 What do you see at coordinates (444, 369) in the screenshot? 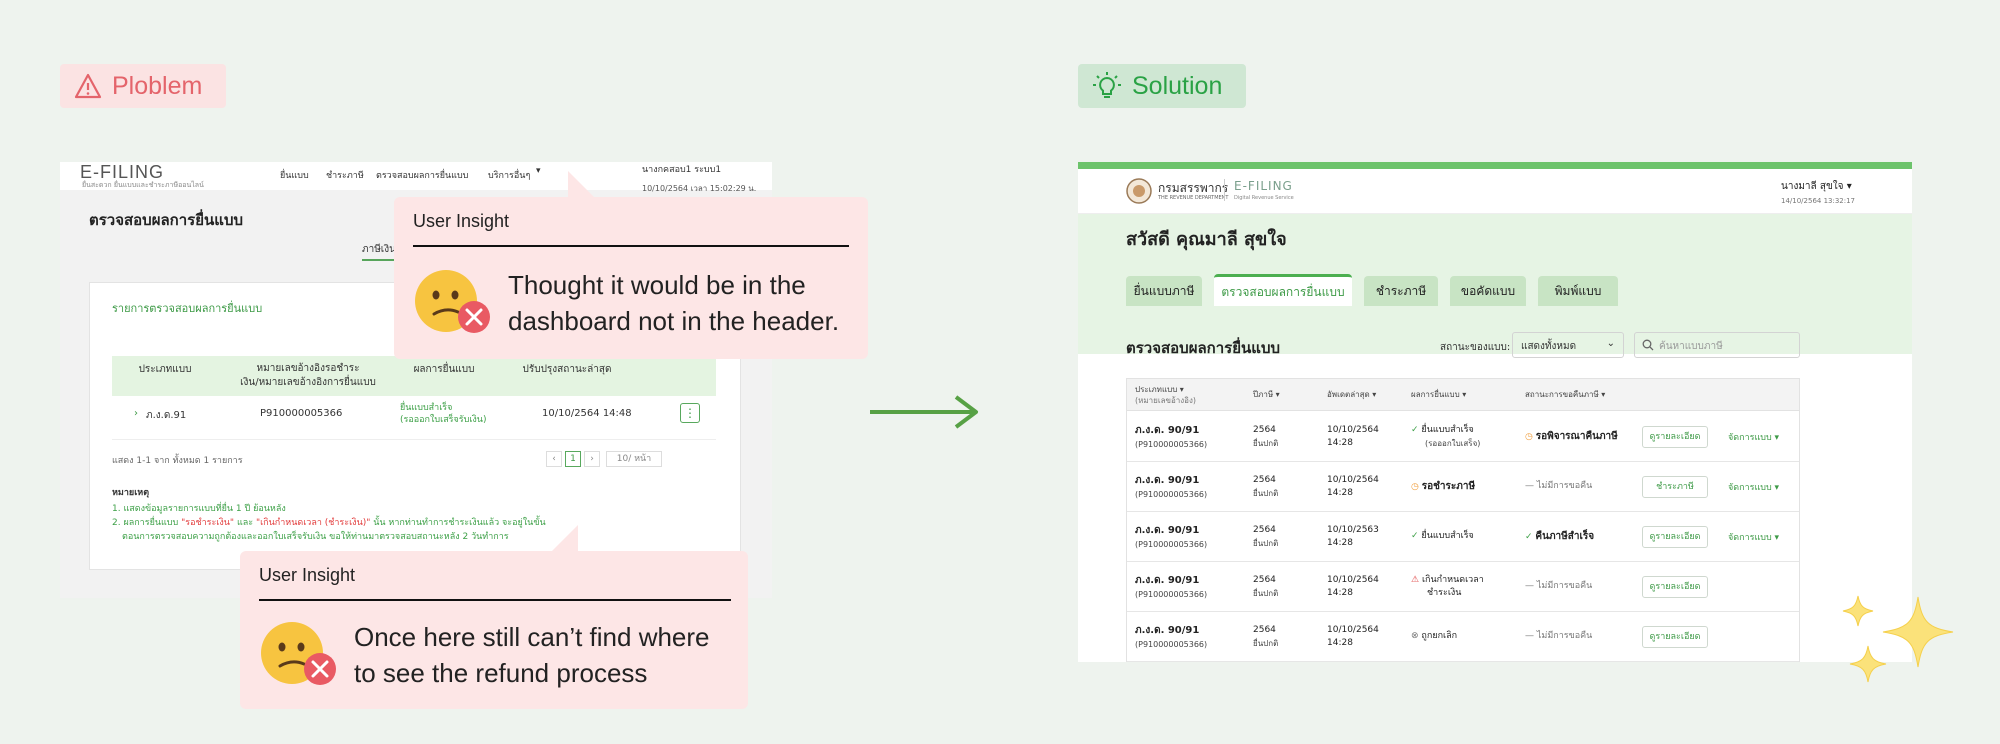
I see `old-col-result: ผลการยื่นแบบ` at bounding box center [444, 369].